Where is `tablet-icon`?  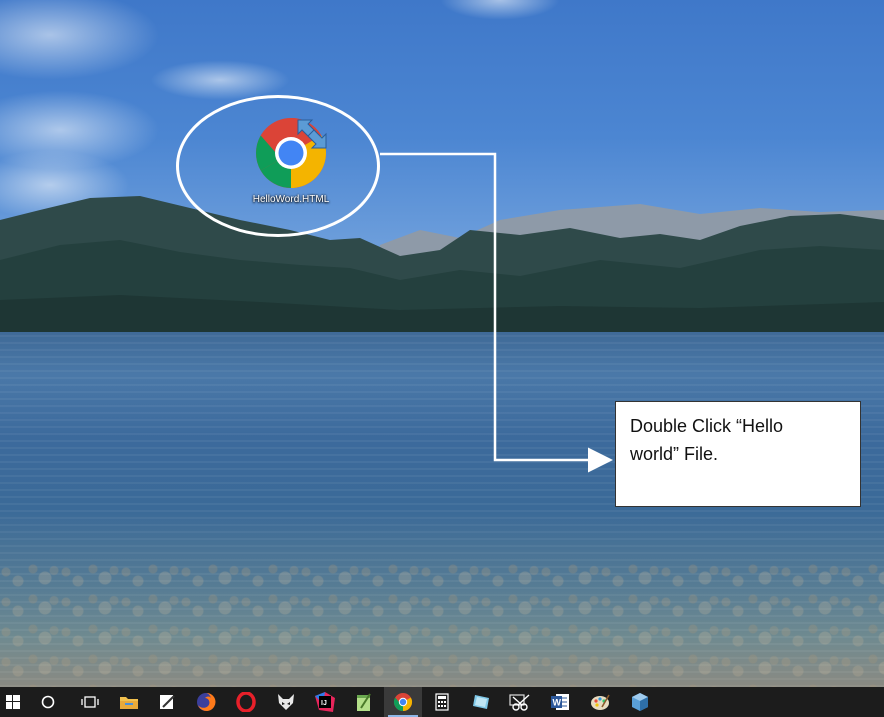 tablet-icon is located at coordinates (481, 702).